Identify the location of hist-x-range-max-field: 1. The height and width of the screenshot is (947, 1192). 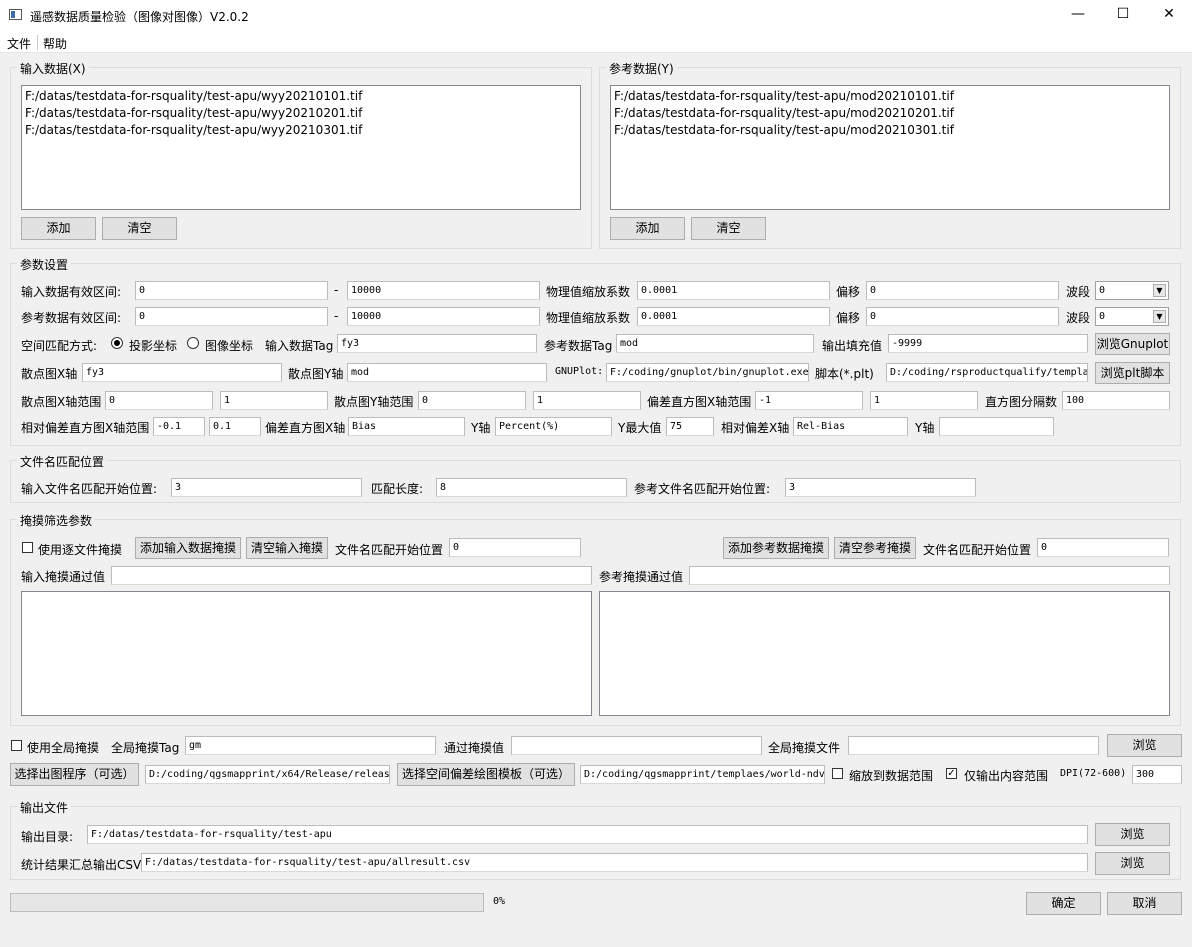
(924, 400).